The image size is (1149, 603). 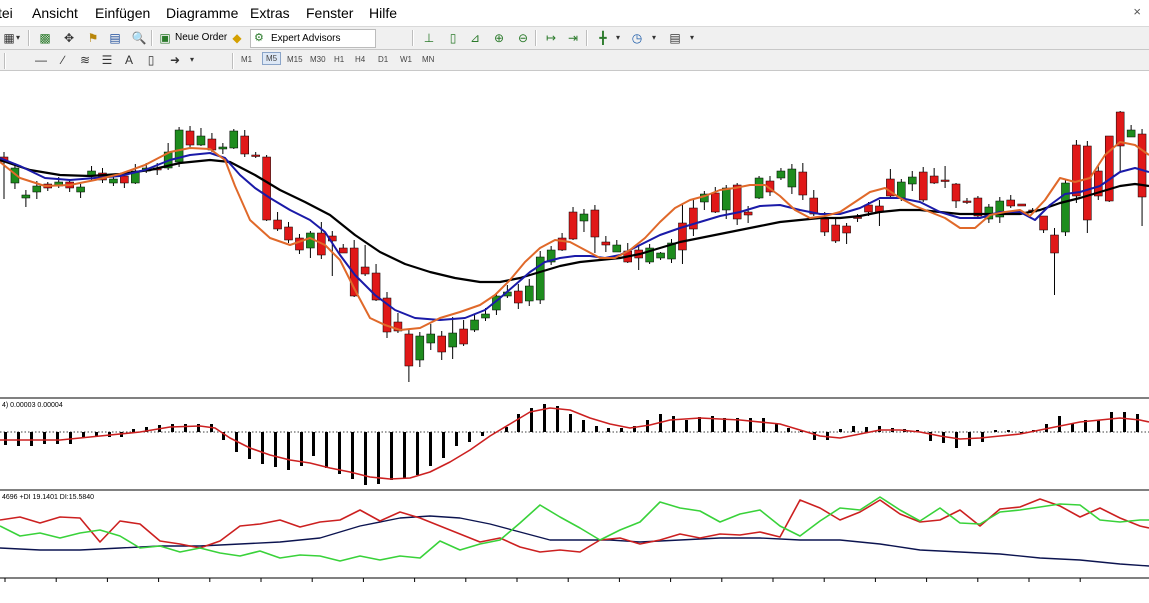 What do you see at coordinates (55, 13) in the screenshot?
I see `menu-ansicht: Ansicht` at bounding box center [55, 13].